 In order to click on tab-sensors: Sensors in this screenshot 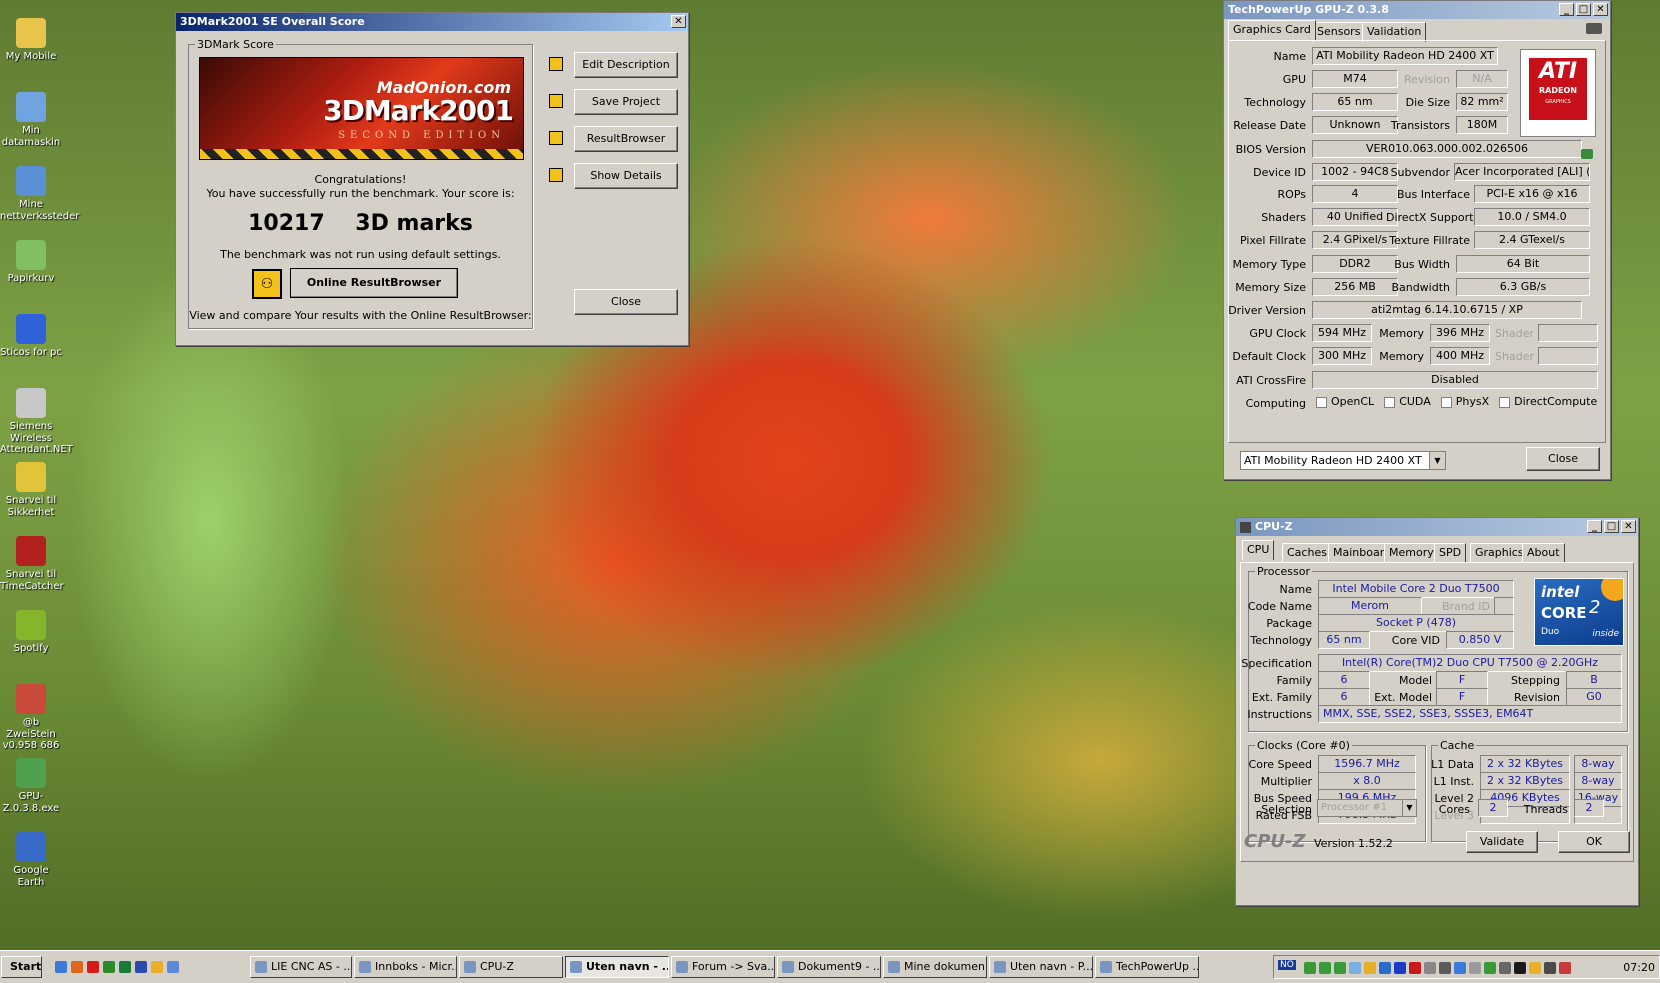, I will do `click(1339, 32)`.